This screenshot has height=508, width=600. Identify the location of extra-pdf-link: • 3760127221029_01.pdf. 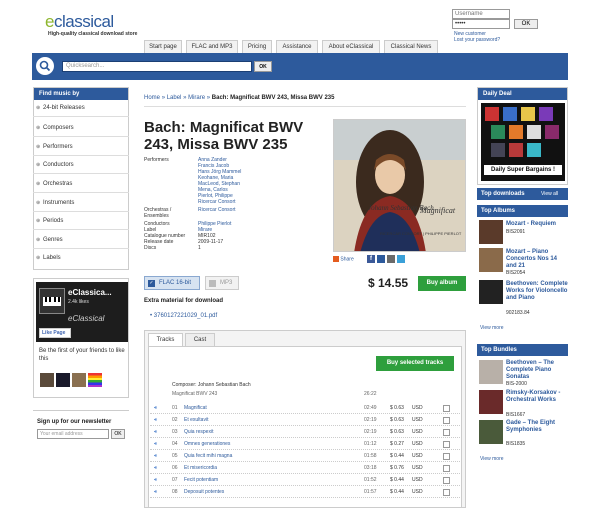
(183, 316).